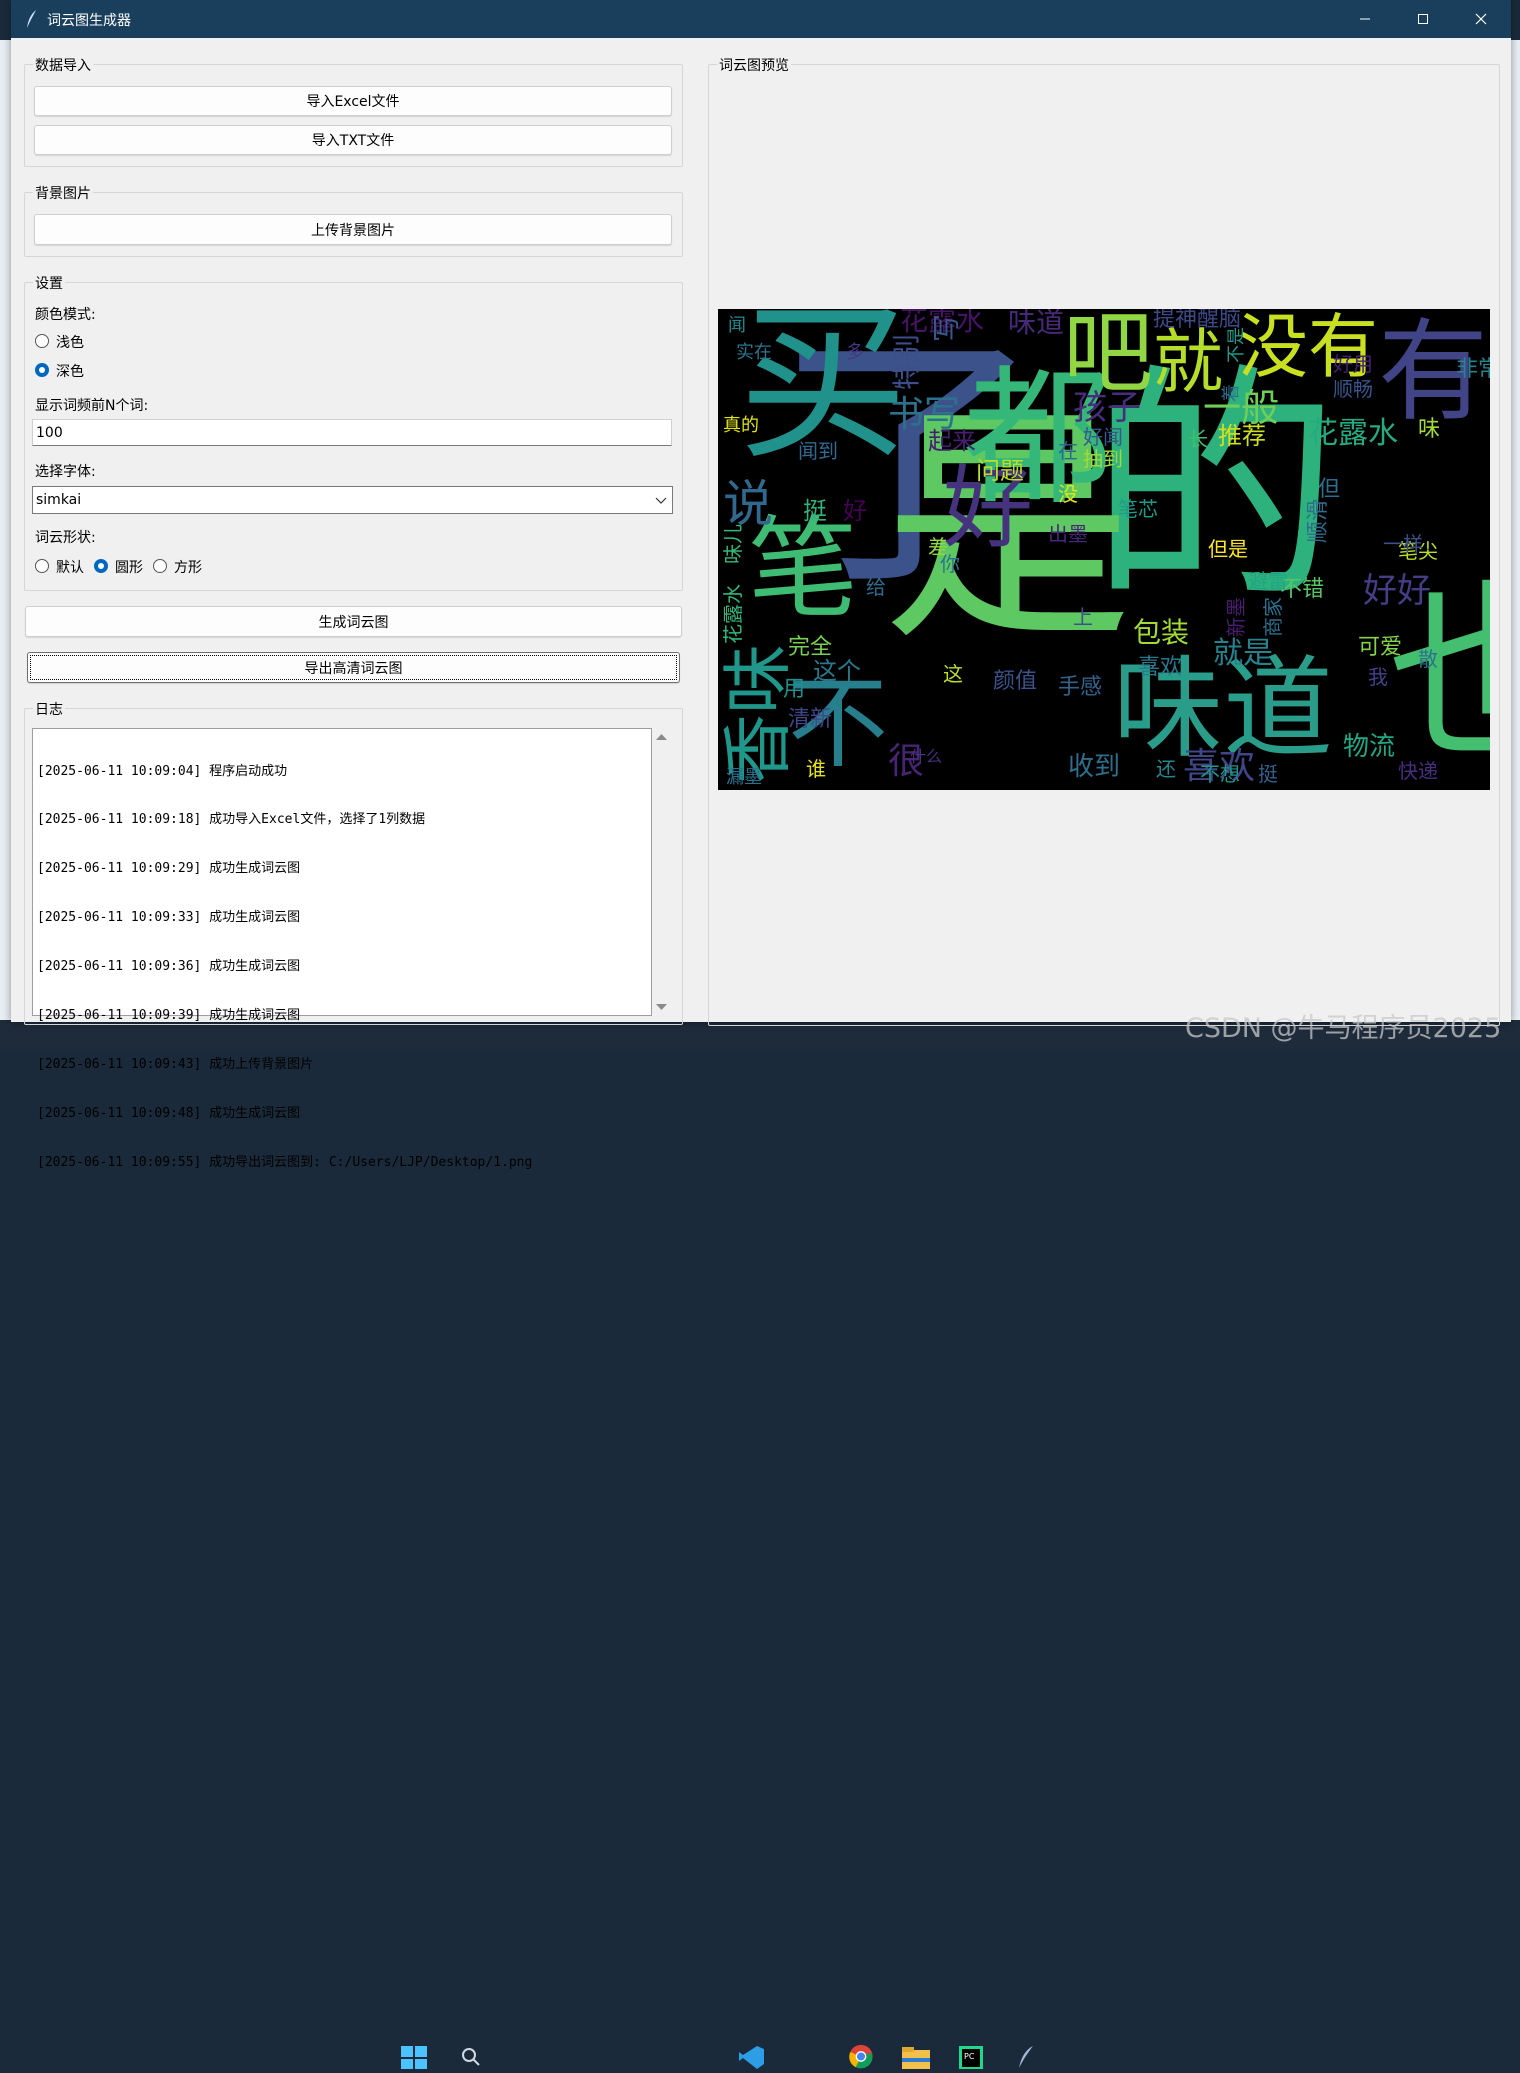 This screenshot has width=1520, height=2073. What do you see at coordinates (754, 65) in the screenshot?
I see `preview-group-legend: 词云图预览` at bounding box center [754, 65].